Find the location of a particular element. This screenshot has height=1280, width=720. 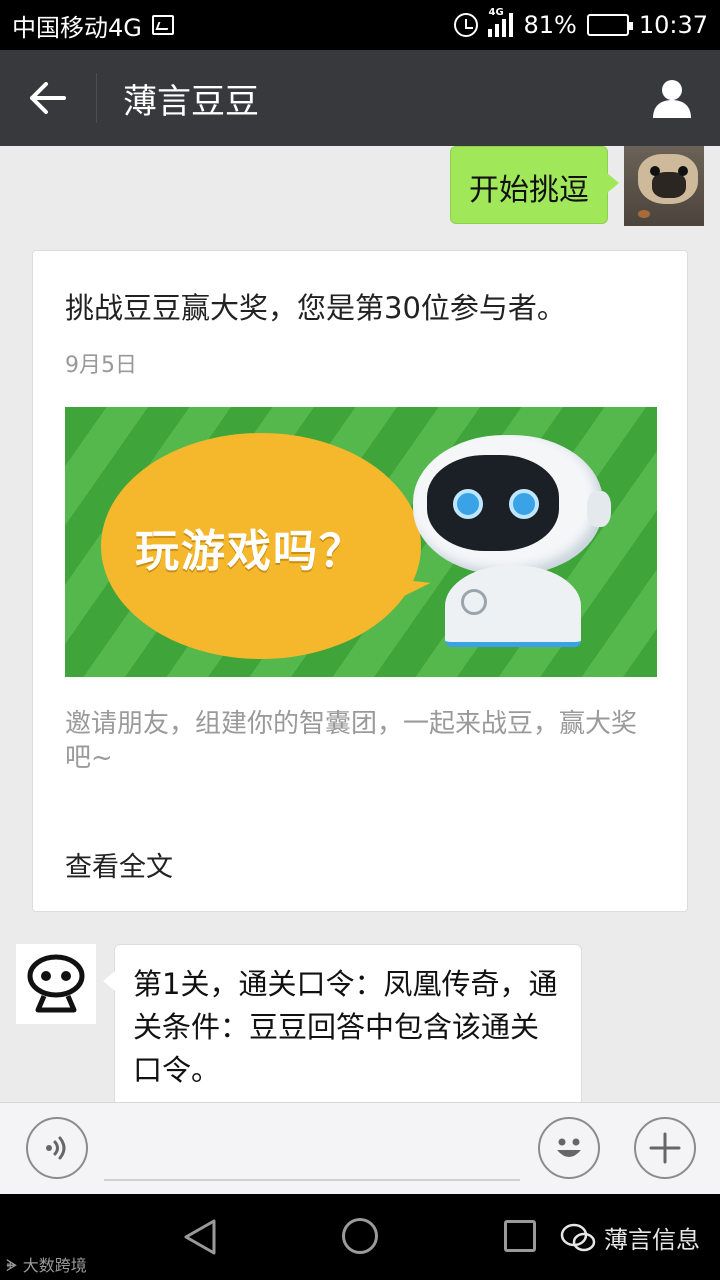

network-type-badge: 4G is located at coordinates (496, 12).